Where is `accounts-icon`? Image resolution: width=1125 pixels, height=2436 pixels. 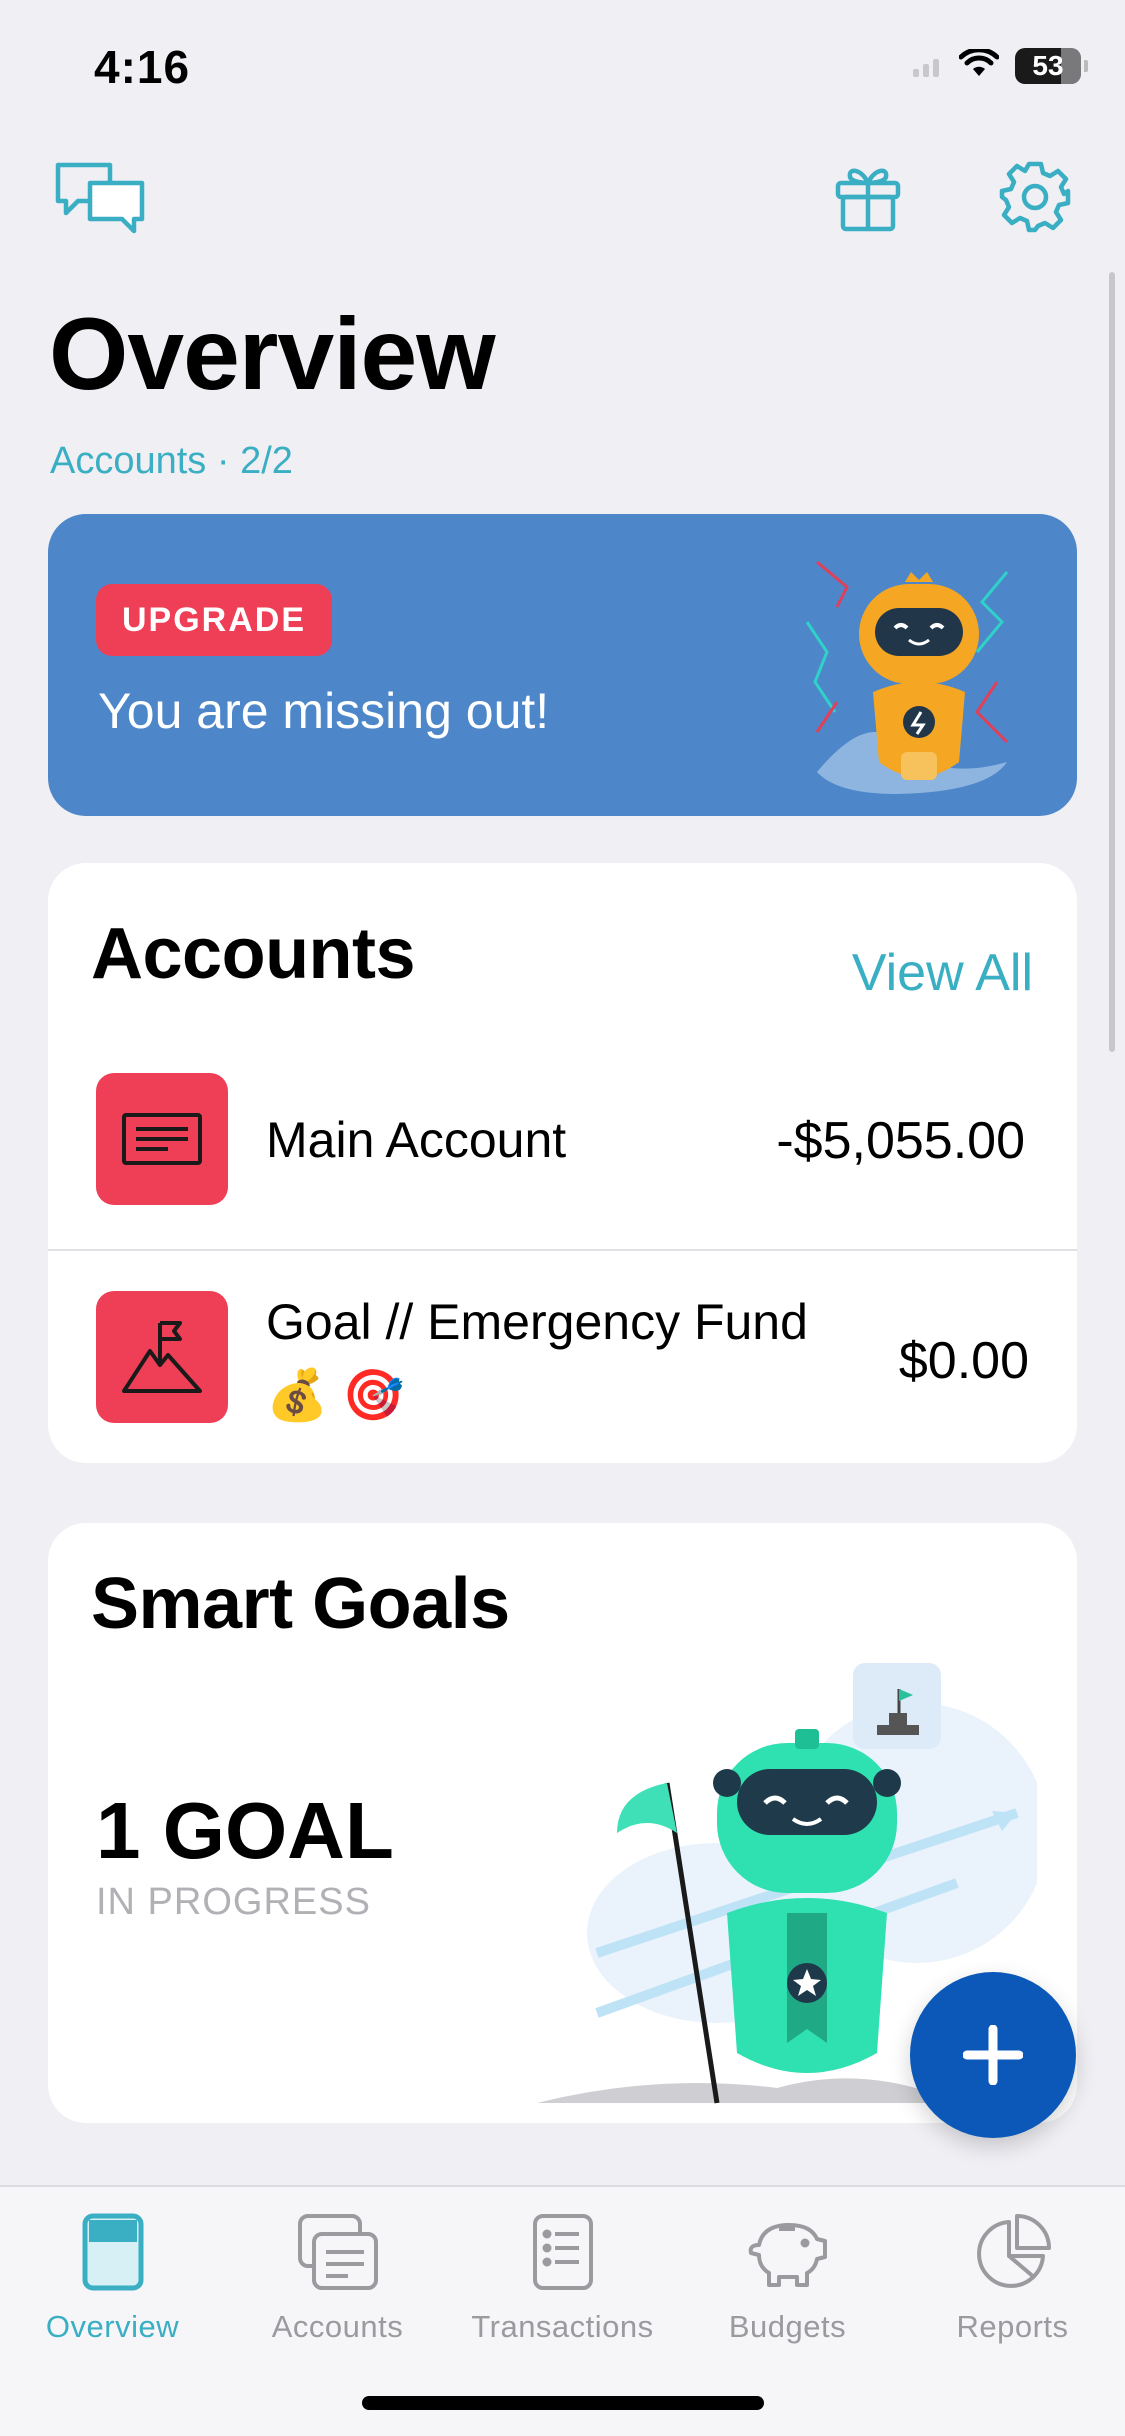 accounts-icon is located at coordinates (338, 2252).